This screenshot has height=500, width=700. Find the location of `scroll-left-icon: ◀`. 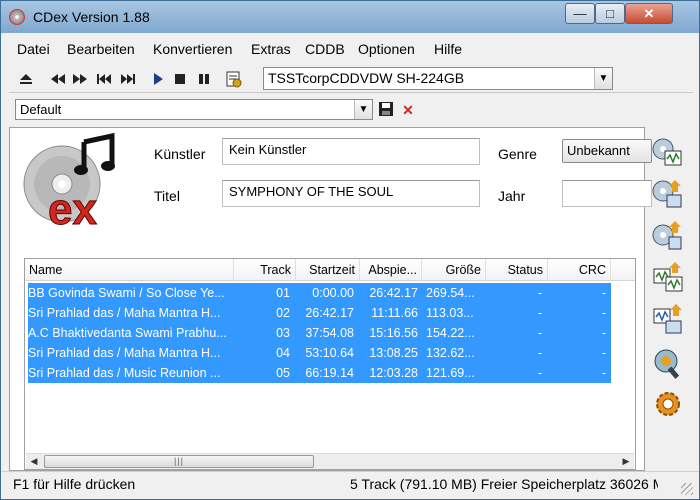

scroll-left-icon: ◀ is located at coordinates (34, 461).